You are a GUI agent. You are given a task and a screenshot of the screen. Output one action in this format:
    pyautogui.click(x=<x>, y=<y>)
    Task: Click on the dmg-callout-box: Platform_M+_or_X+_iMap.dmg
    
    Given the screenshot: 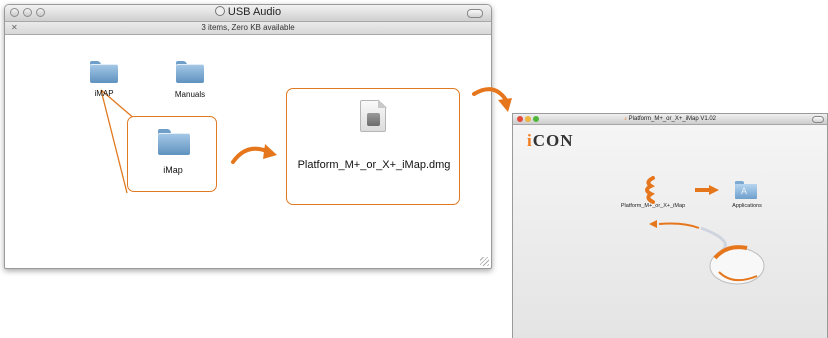 What is the action you would take?
    pyautogui.click(x=373, y=146)
    